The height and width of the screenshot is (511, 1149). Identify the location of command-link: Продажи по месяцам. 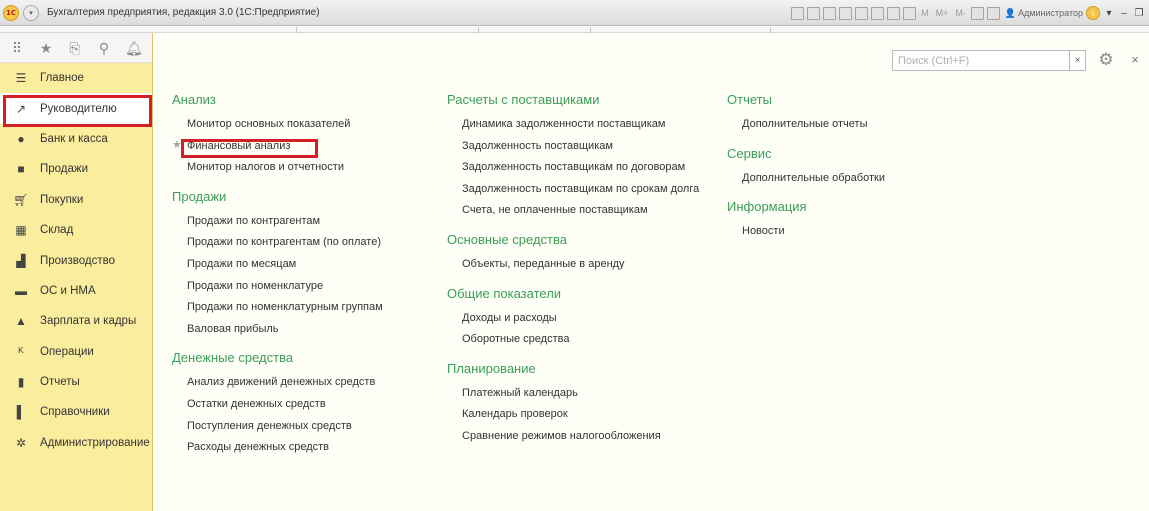
(309, 264).